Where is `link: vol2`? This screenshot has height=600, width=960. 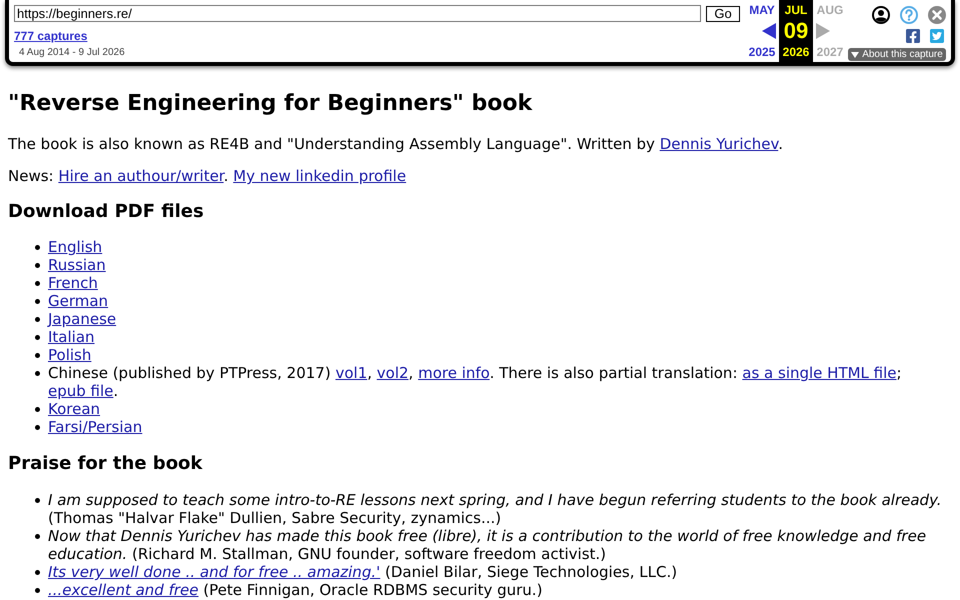
link: vol2 is located at coordinates (392, 373).